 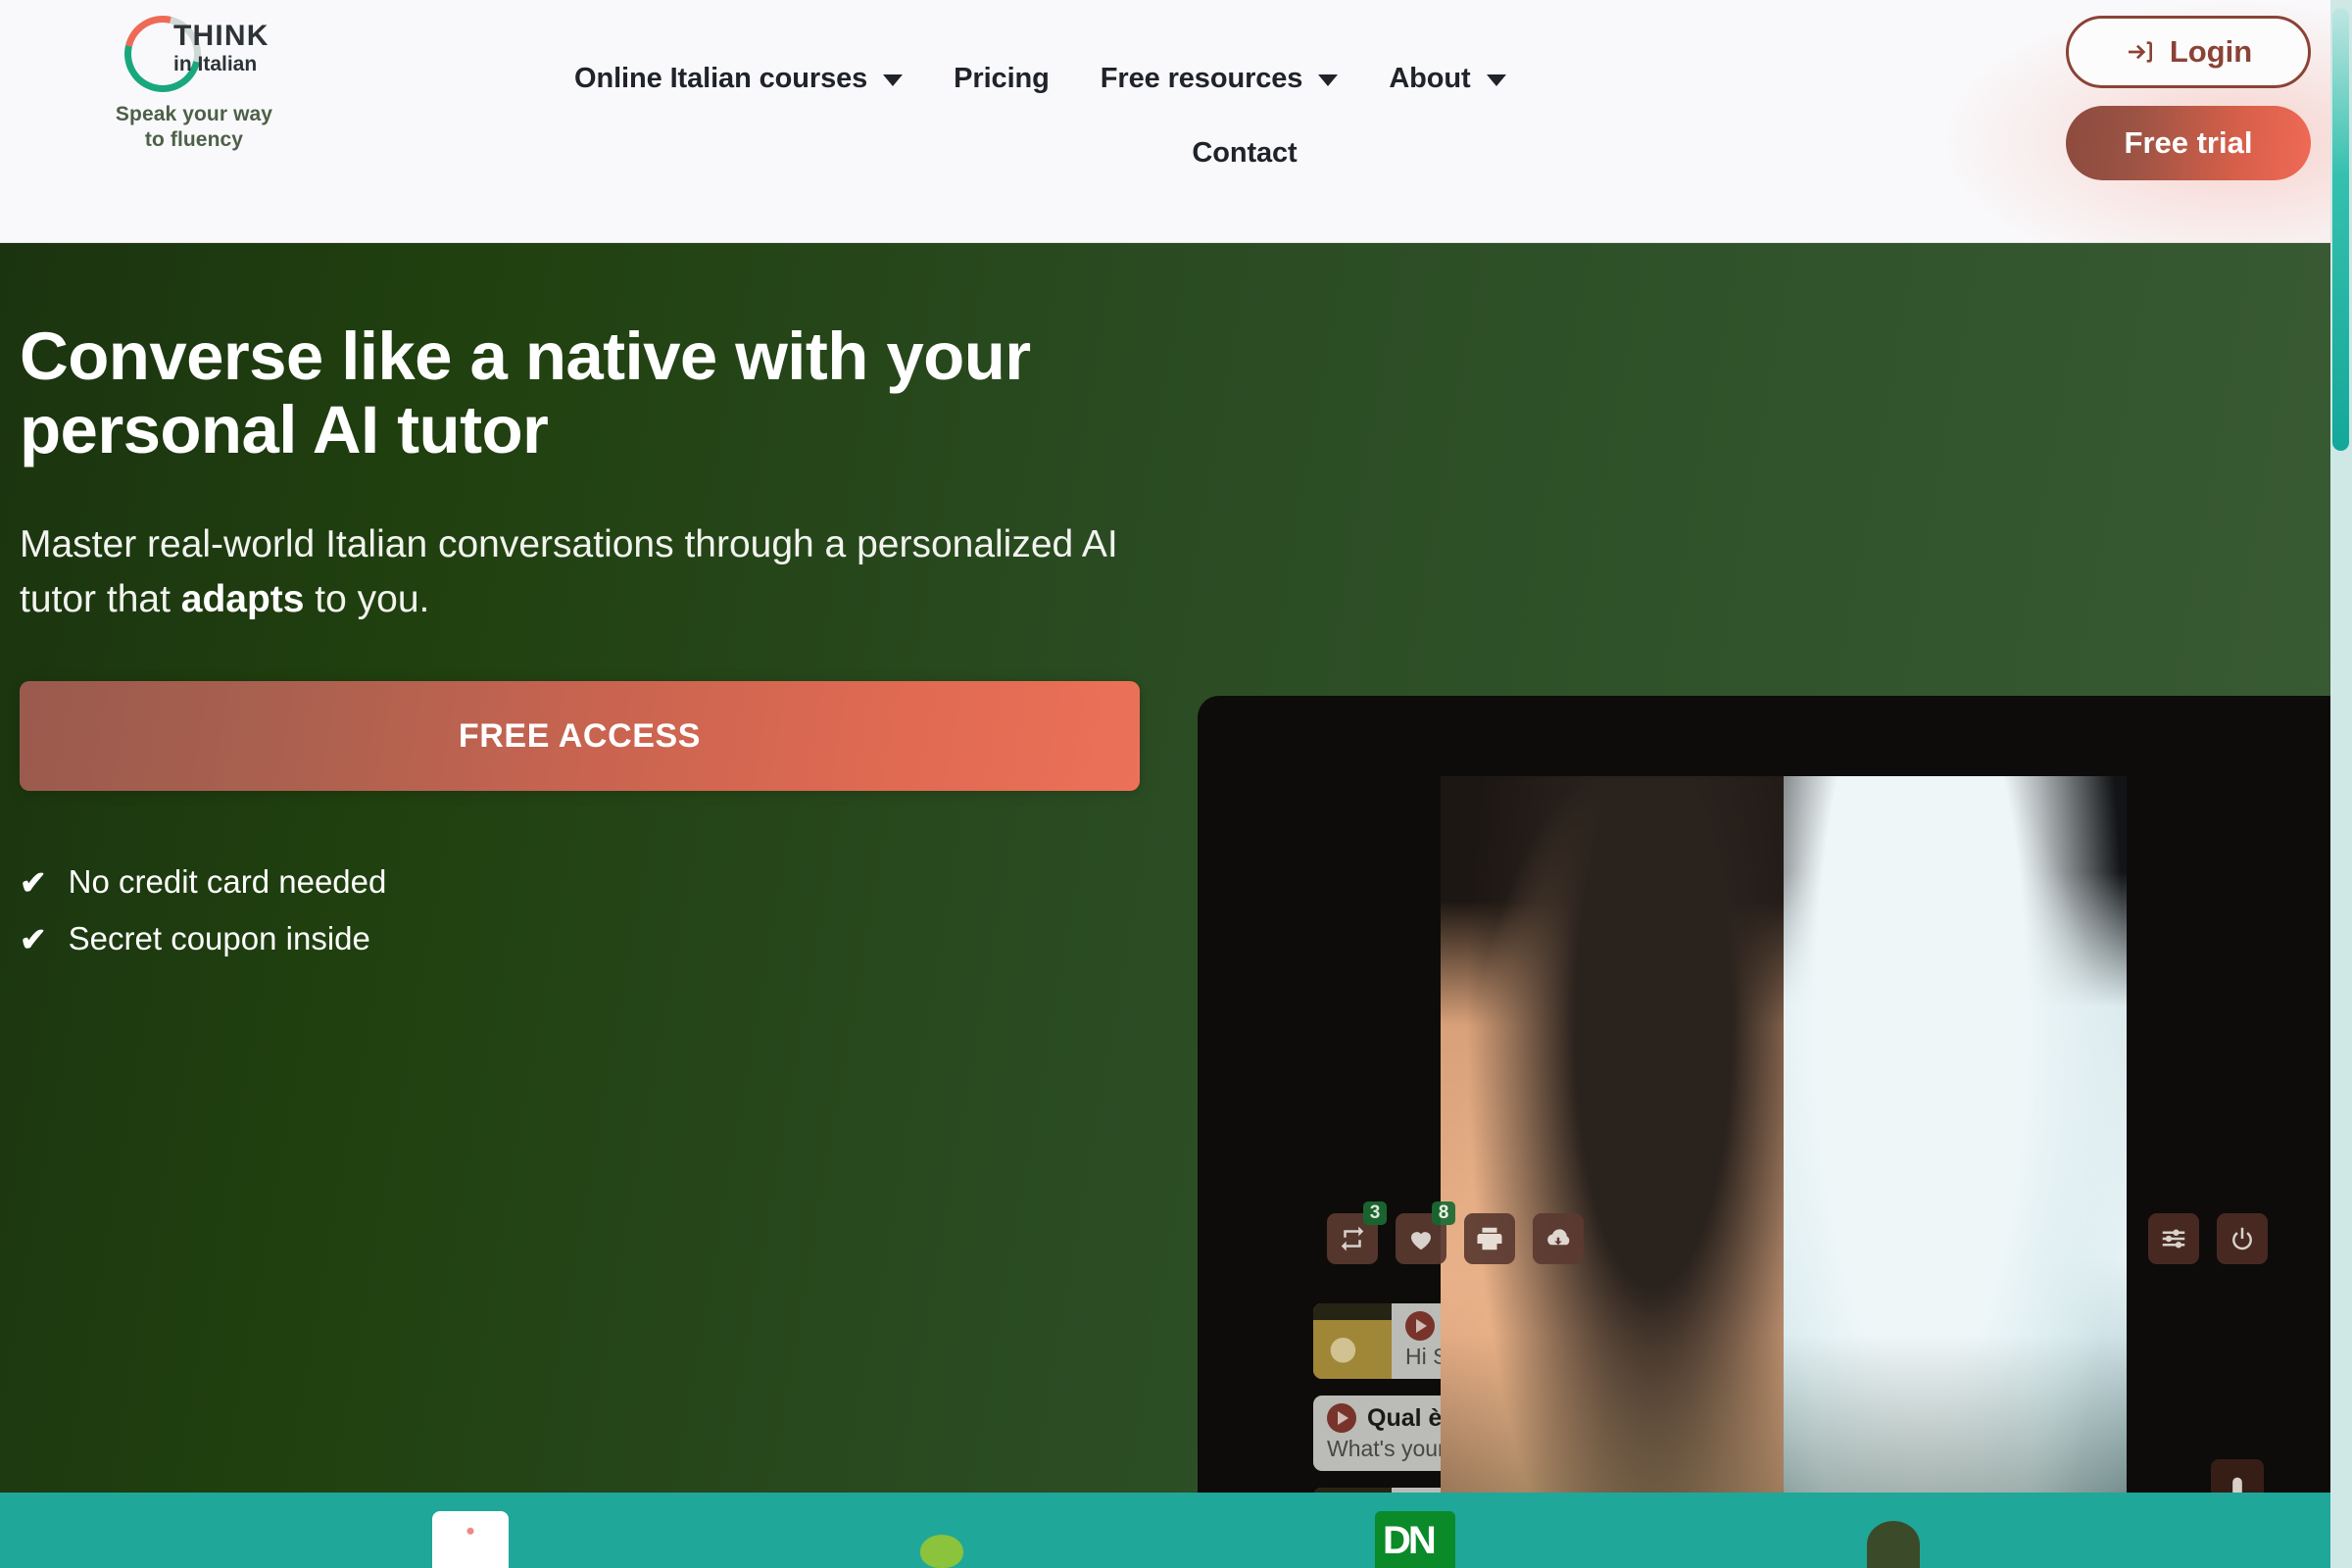 I want to click on free-trial-button: Free trial, so click(x=2188, y=143).